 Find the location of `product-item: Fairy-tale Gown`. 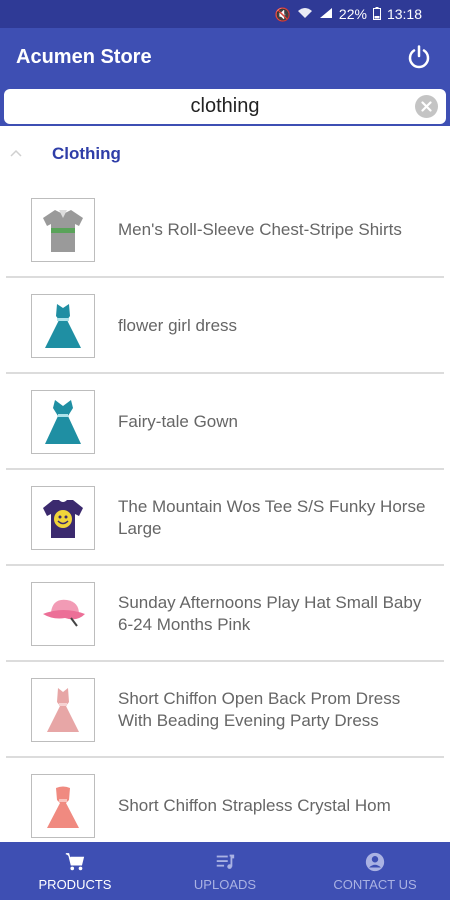

product-item: Fairy-tale Gown is located at coordinates (225, 422).